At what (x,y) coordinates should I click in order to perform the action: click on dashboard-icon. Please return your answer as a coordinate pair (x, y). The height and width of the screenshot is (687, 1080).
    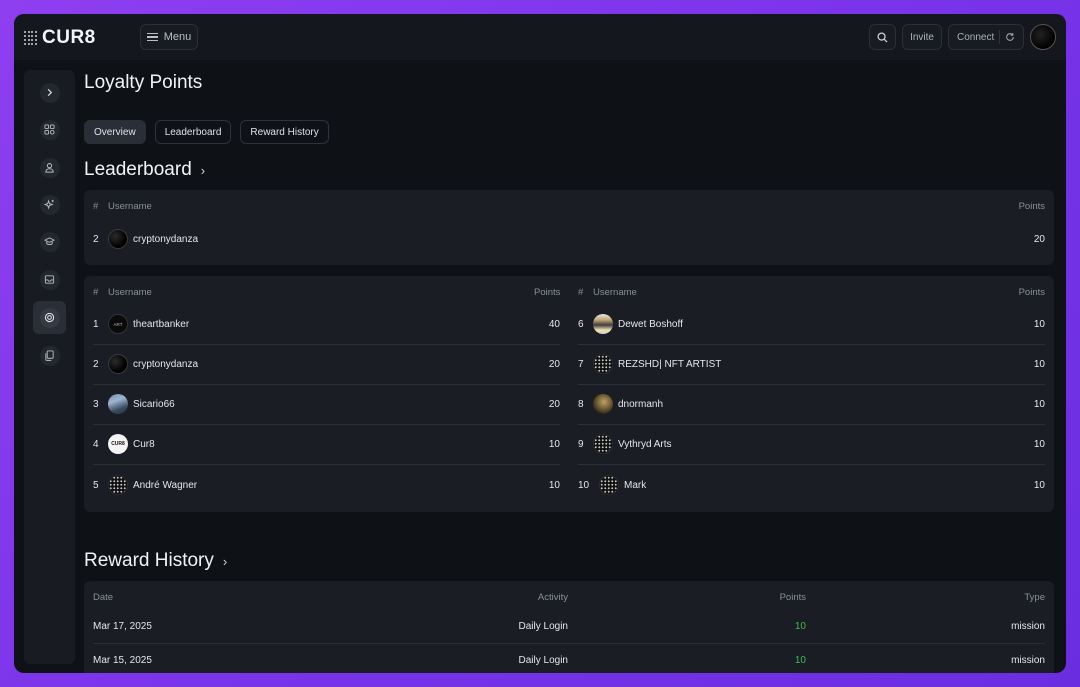
    Looking at the image, I should click on (49, 129).